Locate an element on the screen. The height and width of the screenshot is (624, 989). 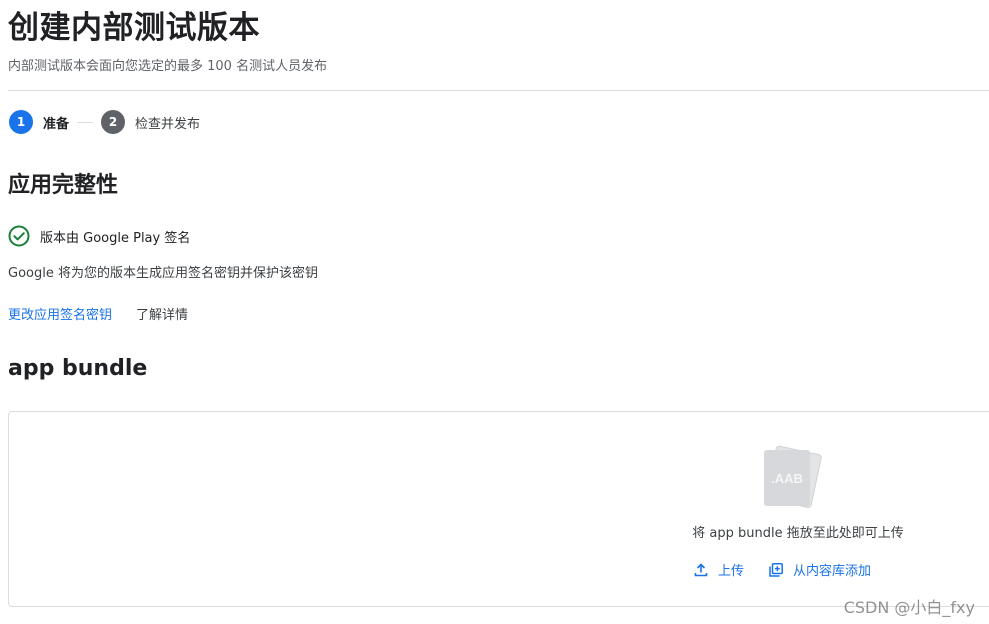
add-from-library-label: 从内容库添加 is located at coordinates (832, 571).